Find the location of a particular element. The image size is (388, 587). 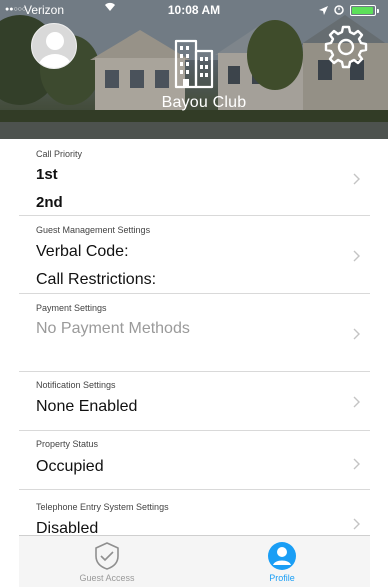

club-name: Bayou Club is located at coordinates (204, 102).